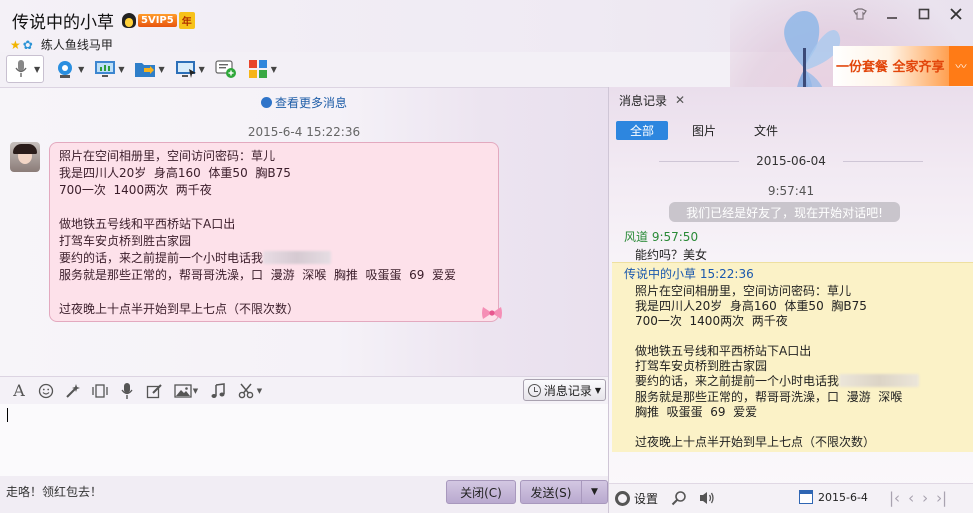 The width and height of the screenshot is (973, 513). Describe the element at coordinates (551, 492) in the screenshot. I see `send-button-label: 发送(S)` at that location.